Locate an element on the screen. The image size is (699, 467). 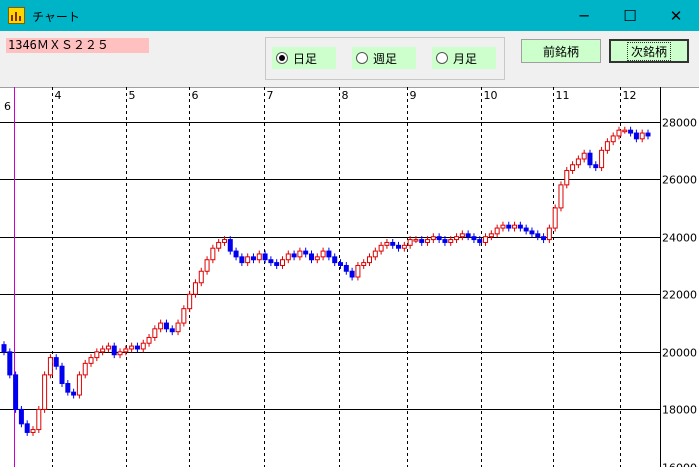
month-label: 6 is located at coordinates (7, 106).